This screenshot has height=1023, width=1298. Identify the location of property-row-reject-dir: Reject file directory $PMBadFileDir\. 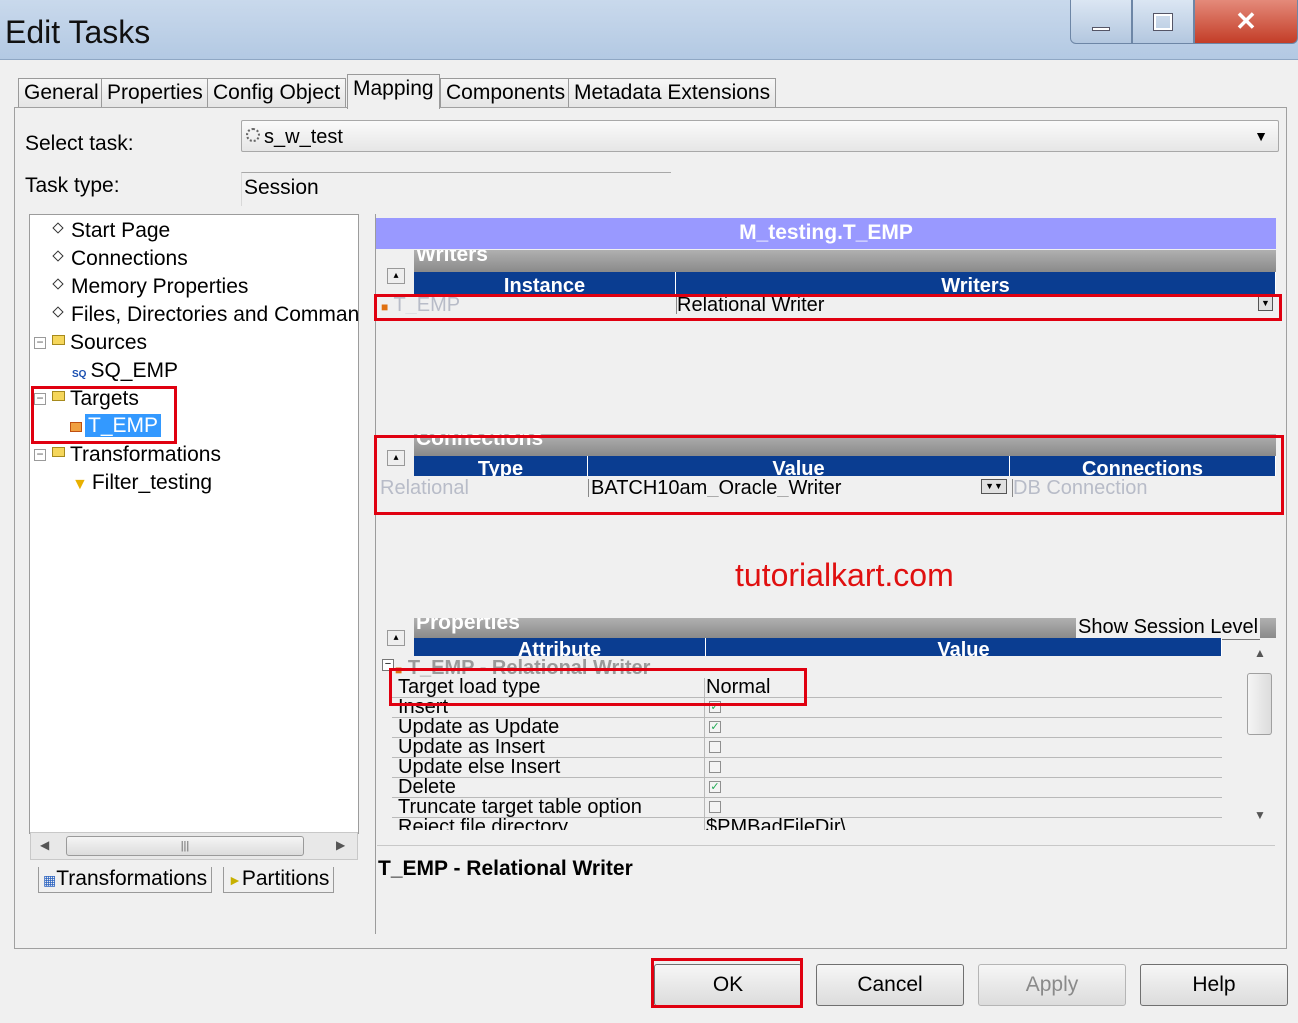
(807, 824).